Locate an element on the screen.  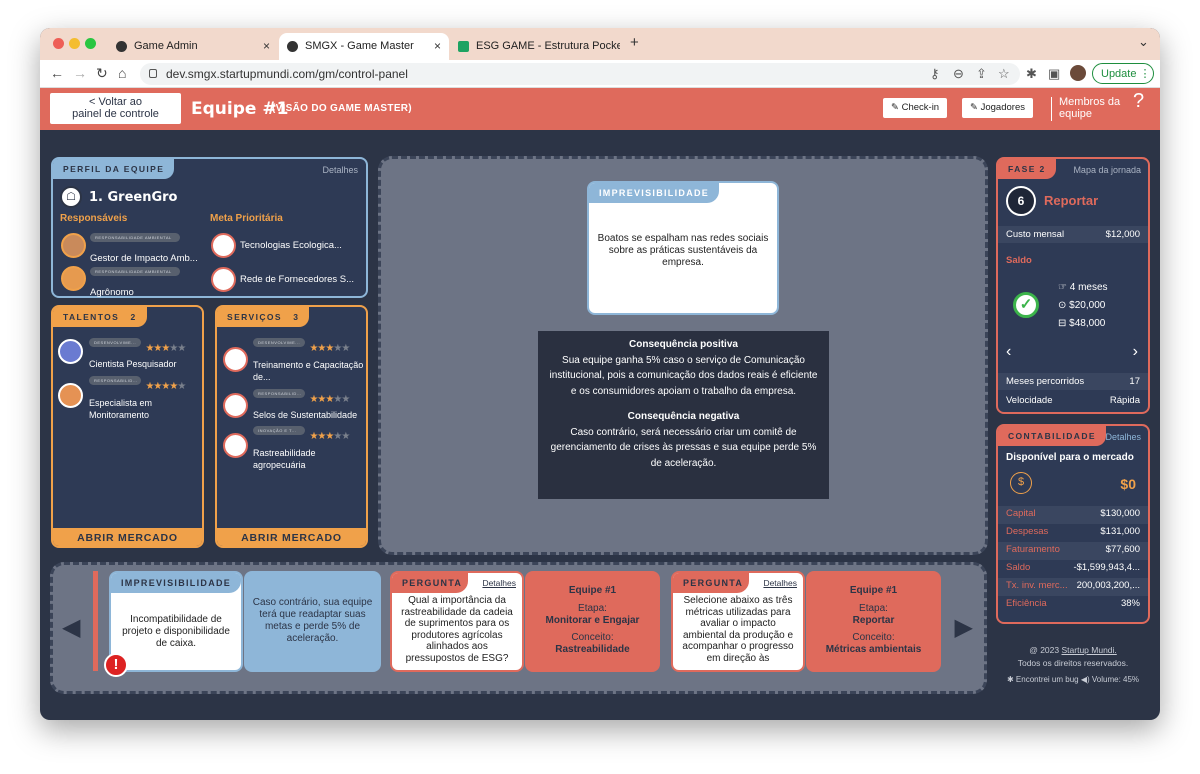
positive-title: Consequência positiva is located at coordinates (683, 344).